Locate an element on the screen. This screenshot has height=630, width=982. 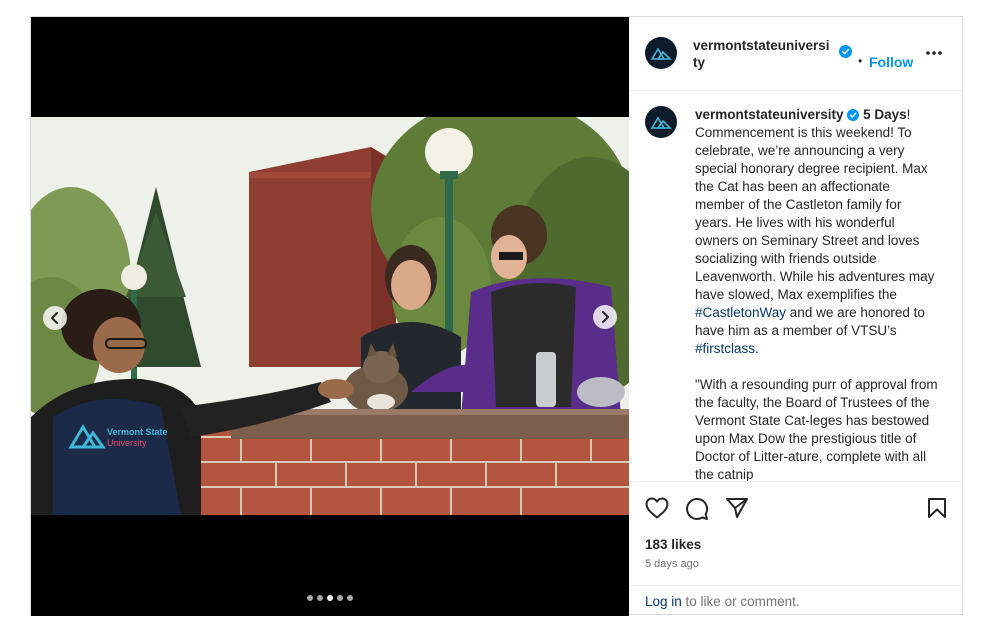
login-link: Log in is located at coordinates (663, 601).